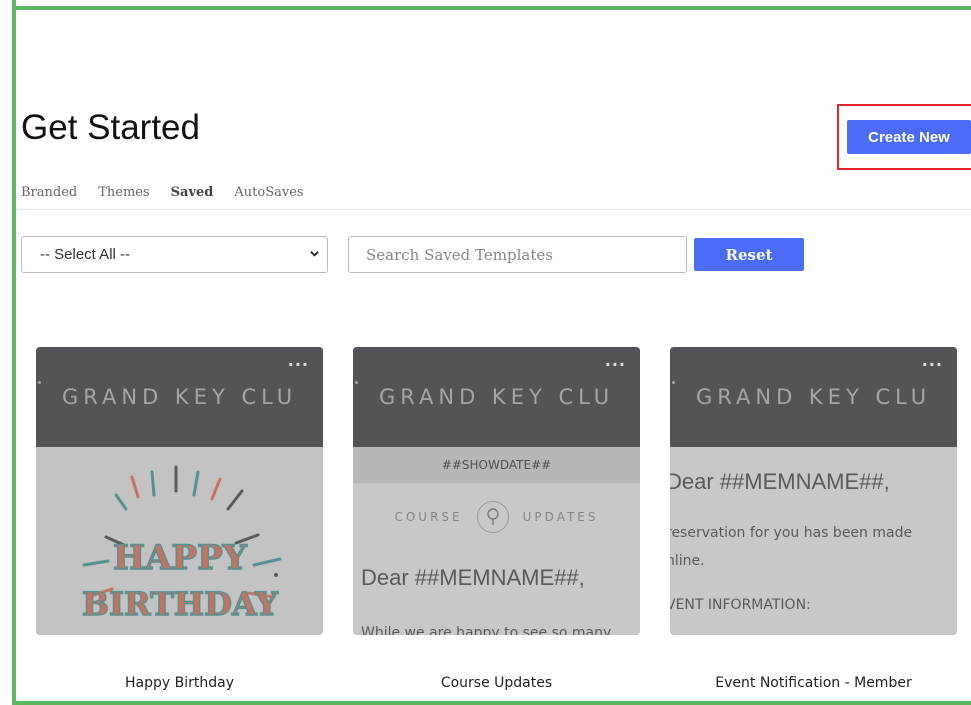 The image size is (971, 705). Describe the element at coordinates (496, 683) in the screenshot. I see `card-label-course-updates: Course Updates` at that location.